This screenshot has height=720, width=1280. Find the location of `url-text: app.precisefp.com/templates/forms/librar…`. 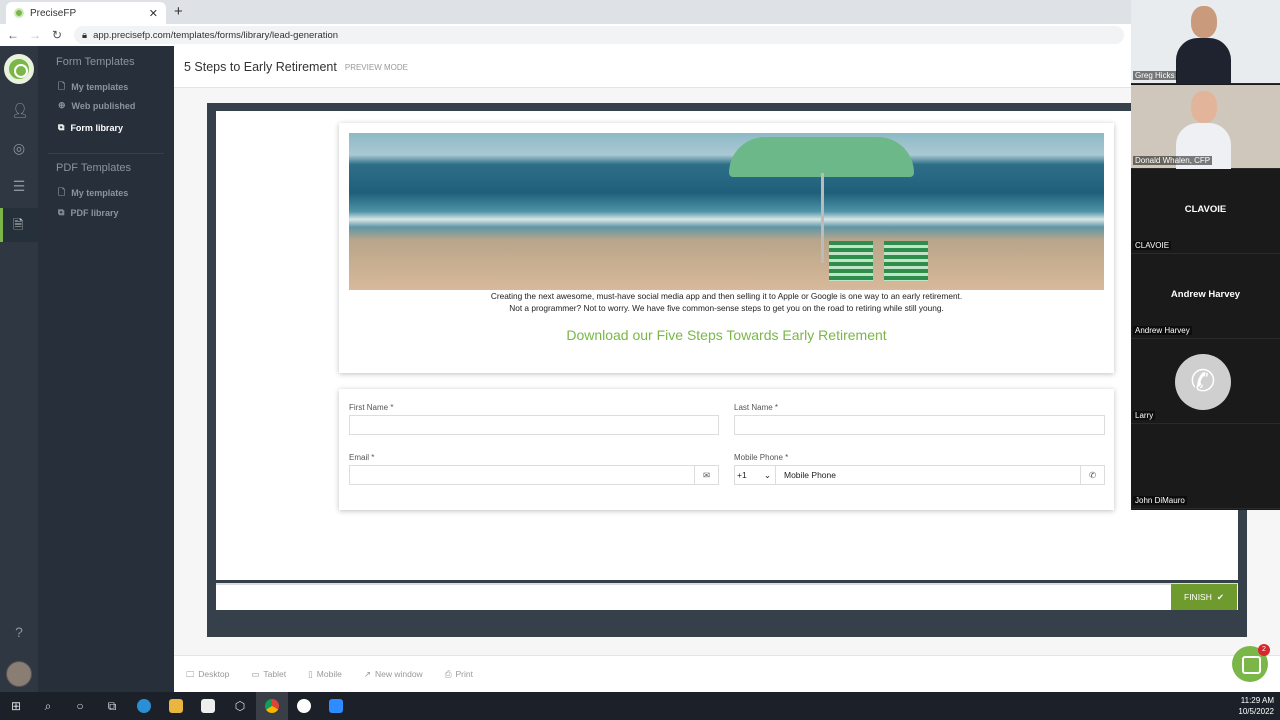

url-text: app.precisefp.com/templates/forms/librar… is located at coordinates (216, 35).